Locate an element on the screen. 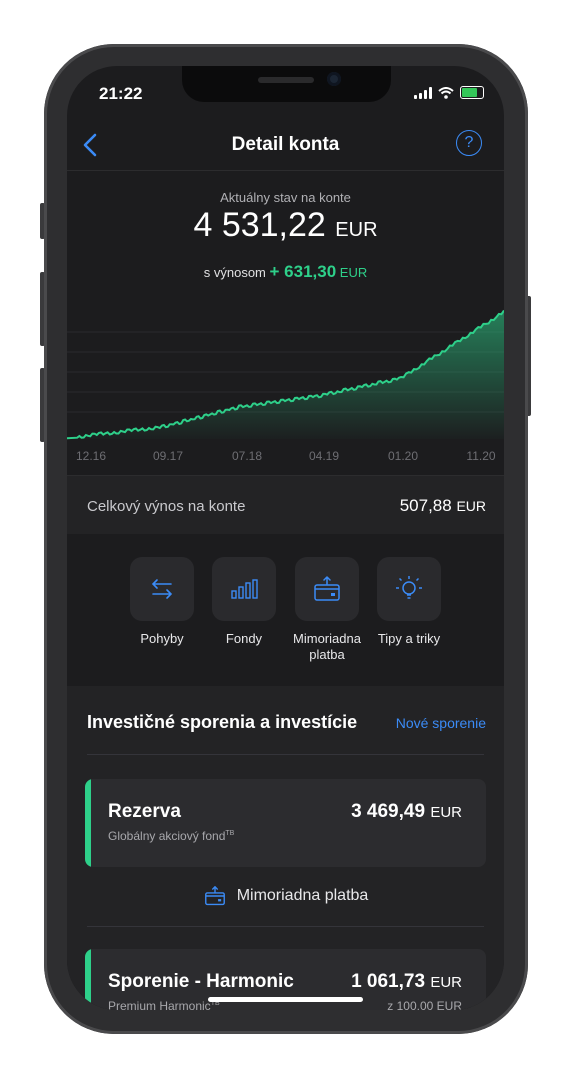 Image resolution: width=571 pixels, height=1080 pixels. balance-chart: 12.16 09.17 07.18 04.19 01.20 11.20 is located at coordinates (285, 382).